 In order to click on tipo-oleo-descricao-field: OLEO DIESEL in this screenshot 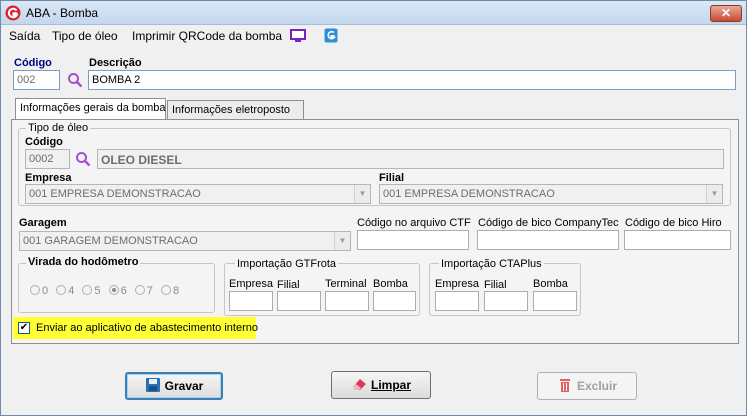, I will do `click(410, 159)`.